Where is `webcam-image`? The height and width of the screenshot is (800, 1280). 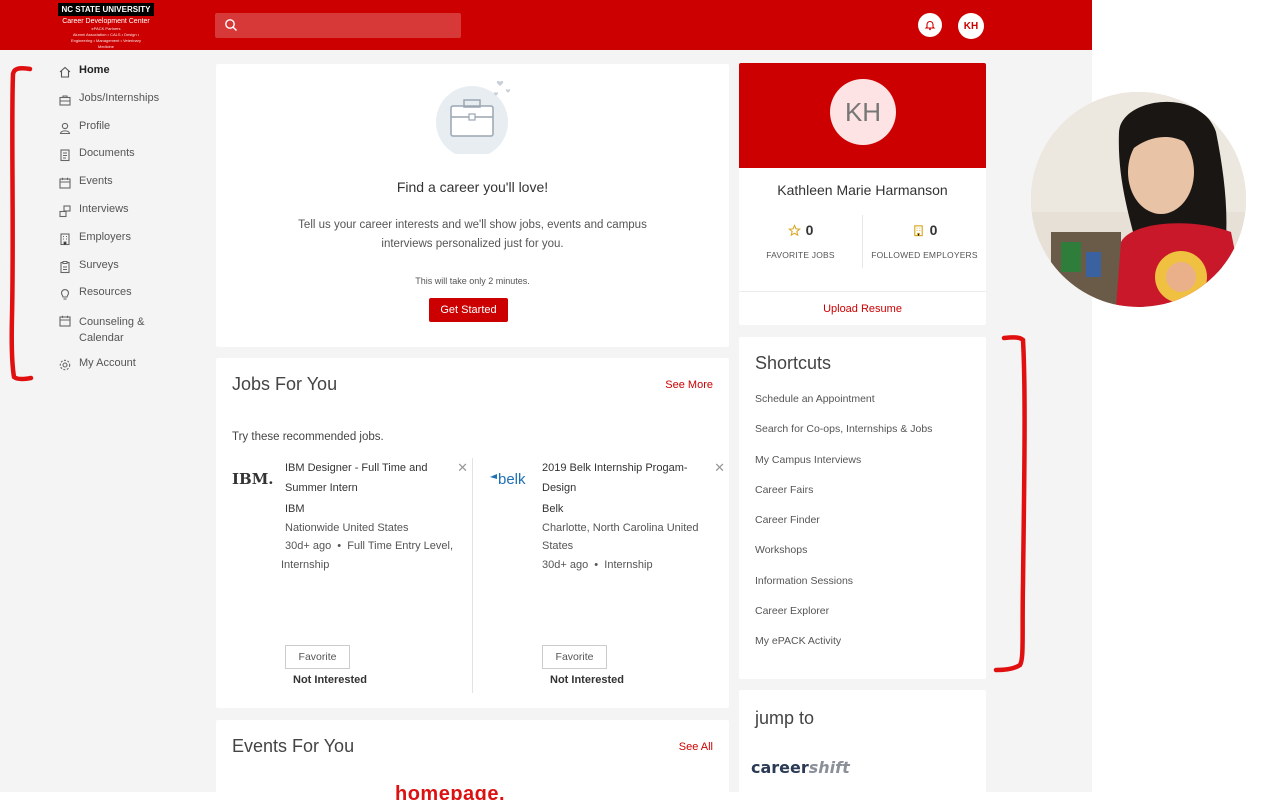 webcam-image is located at coordinates (1138, 199).